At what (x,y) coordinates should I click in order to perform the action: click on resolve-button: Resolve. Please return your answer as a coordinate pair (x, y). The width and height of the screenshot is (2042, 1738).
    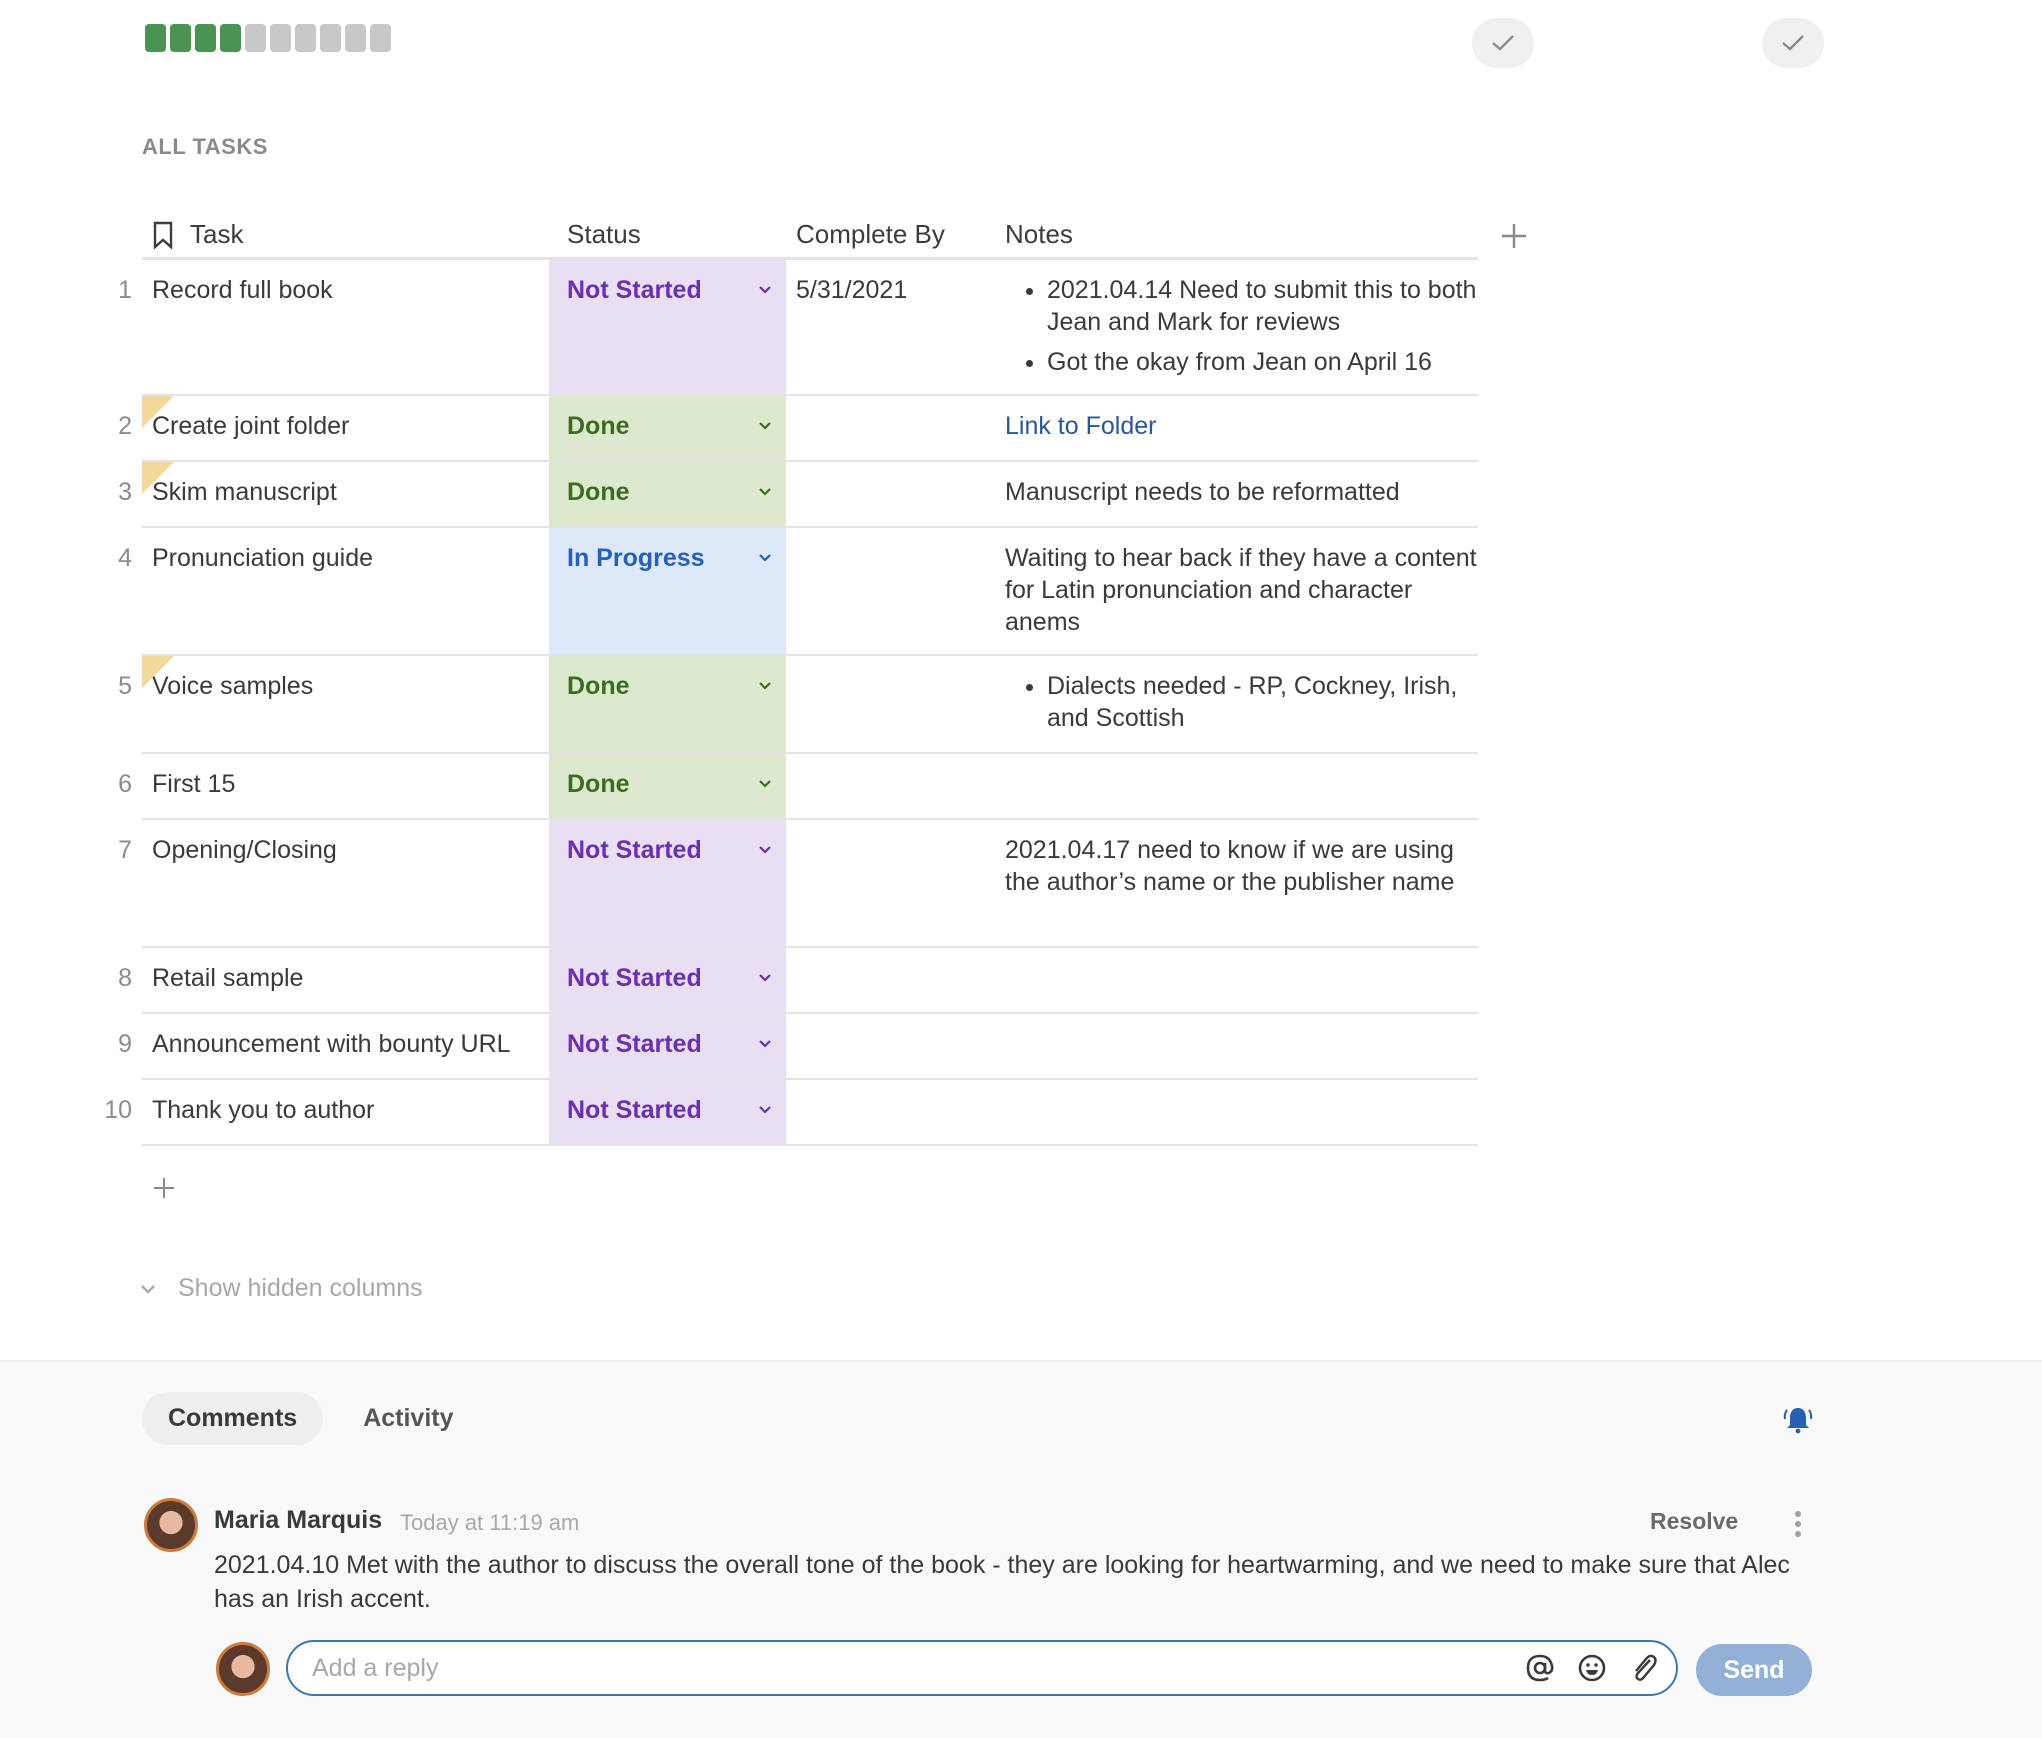
    Looking at the image, I should click on (1694, 1521).